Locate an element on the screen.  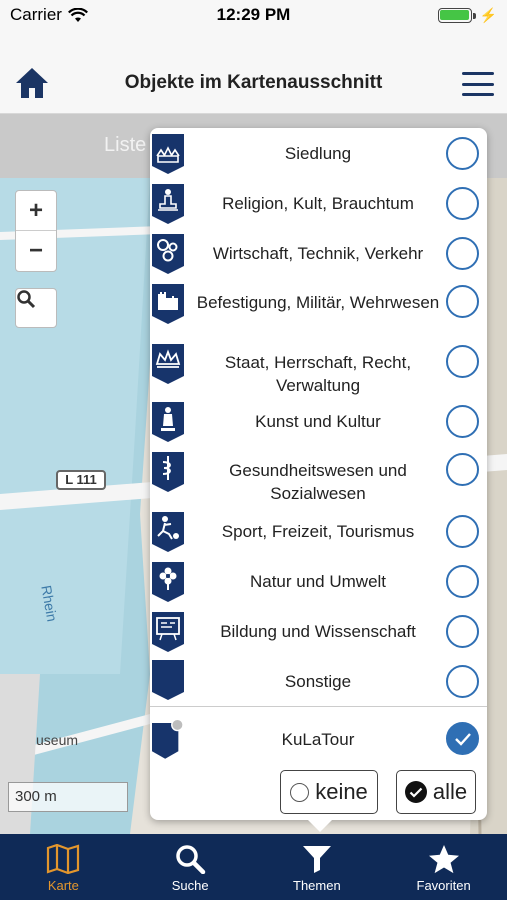
category-row: Siedlung is located at coordinates (318, 154).